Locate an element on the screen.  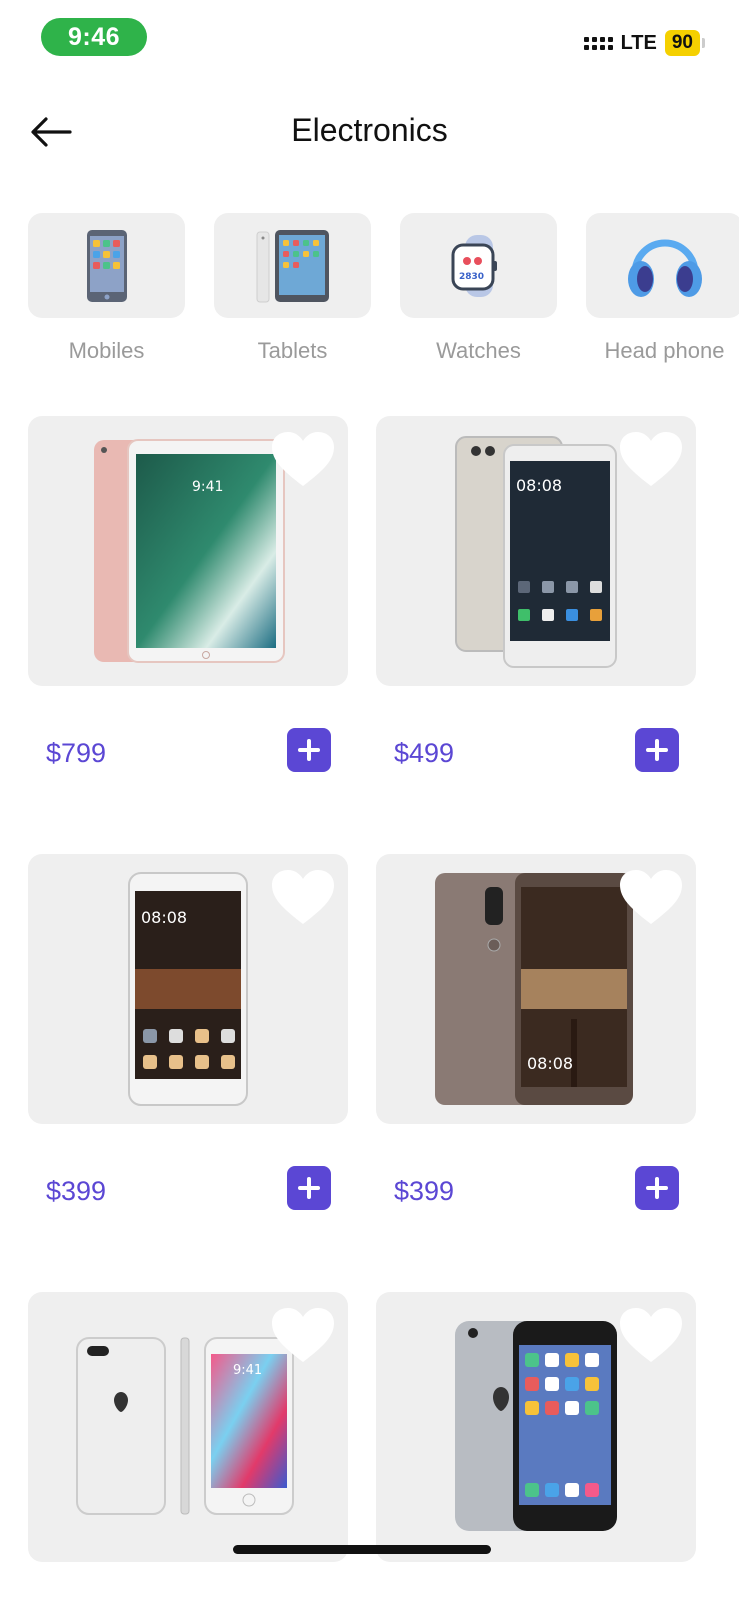
category-tile: 2830 is located at coordinates (478, 265).